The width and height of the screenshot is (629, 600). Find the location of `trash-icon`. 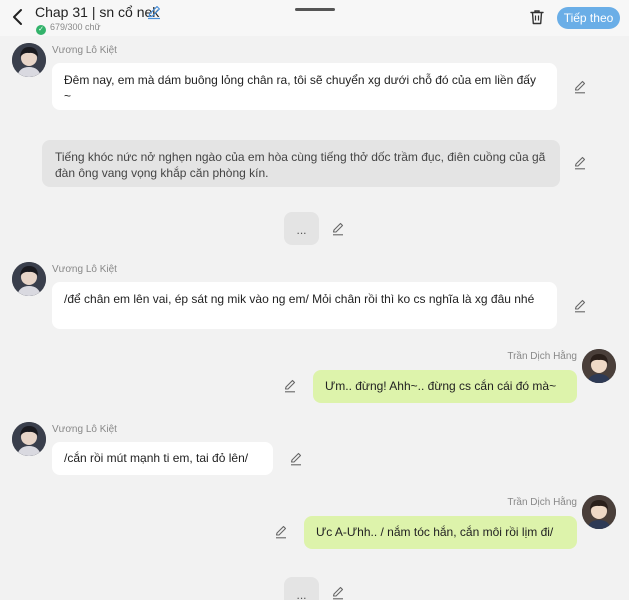

trash-icon is located at coordinates (537, 17).